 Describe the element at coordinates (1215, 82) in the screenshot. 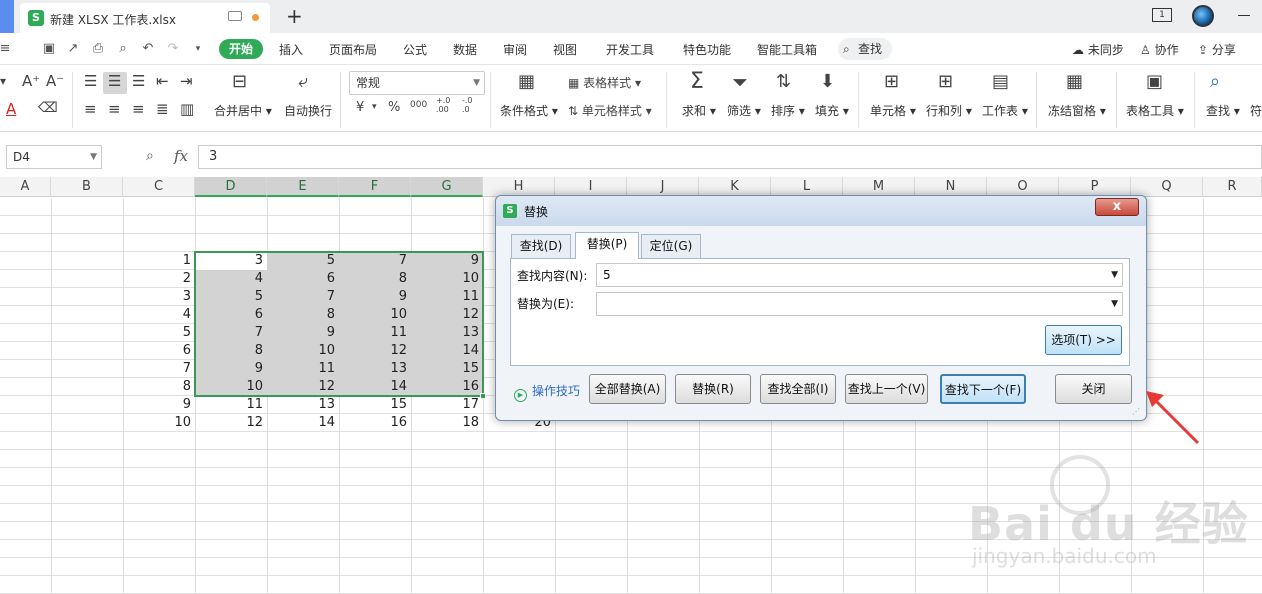

I see `find-icon: ⌕` at that location.